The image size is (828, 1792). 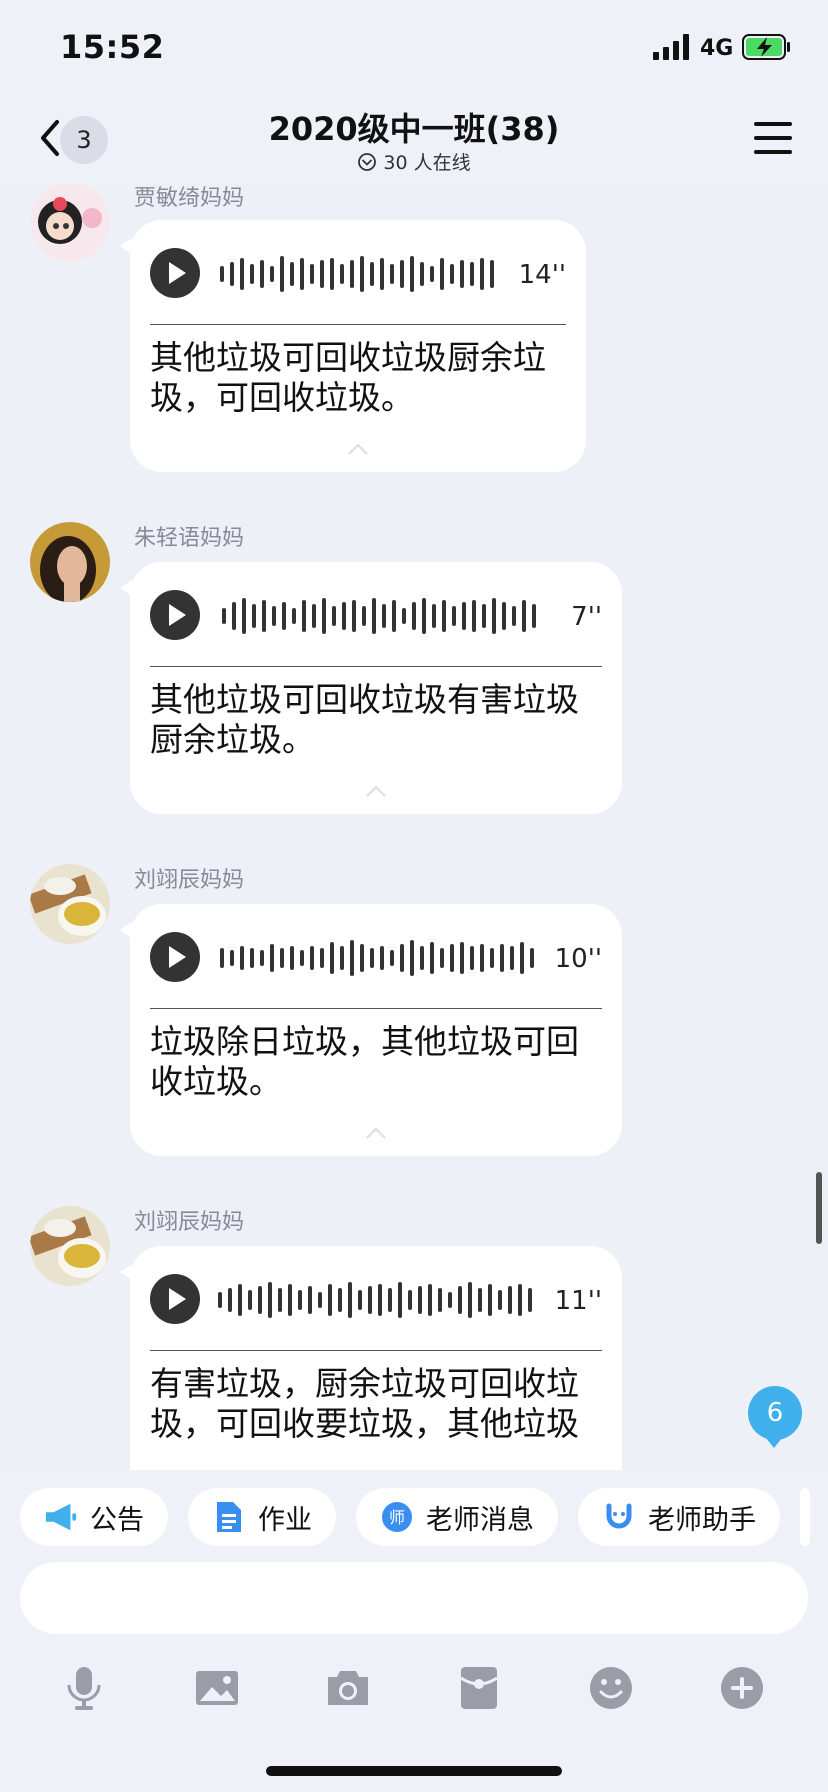 I want to click on quick-action-label: 作业, so click(x=285, y=1520).